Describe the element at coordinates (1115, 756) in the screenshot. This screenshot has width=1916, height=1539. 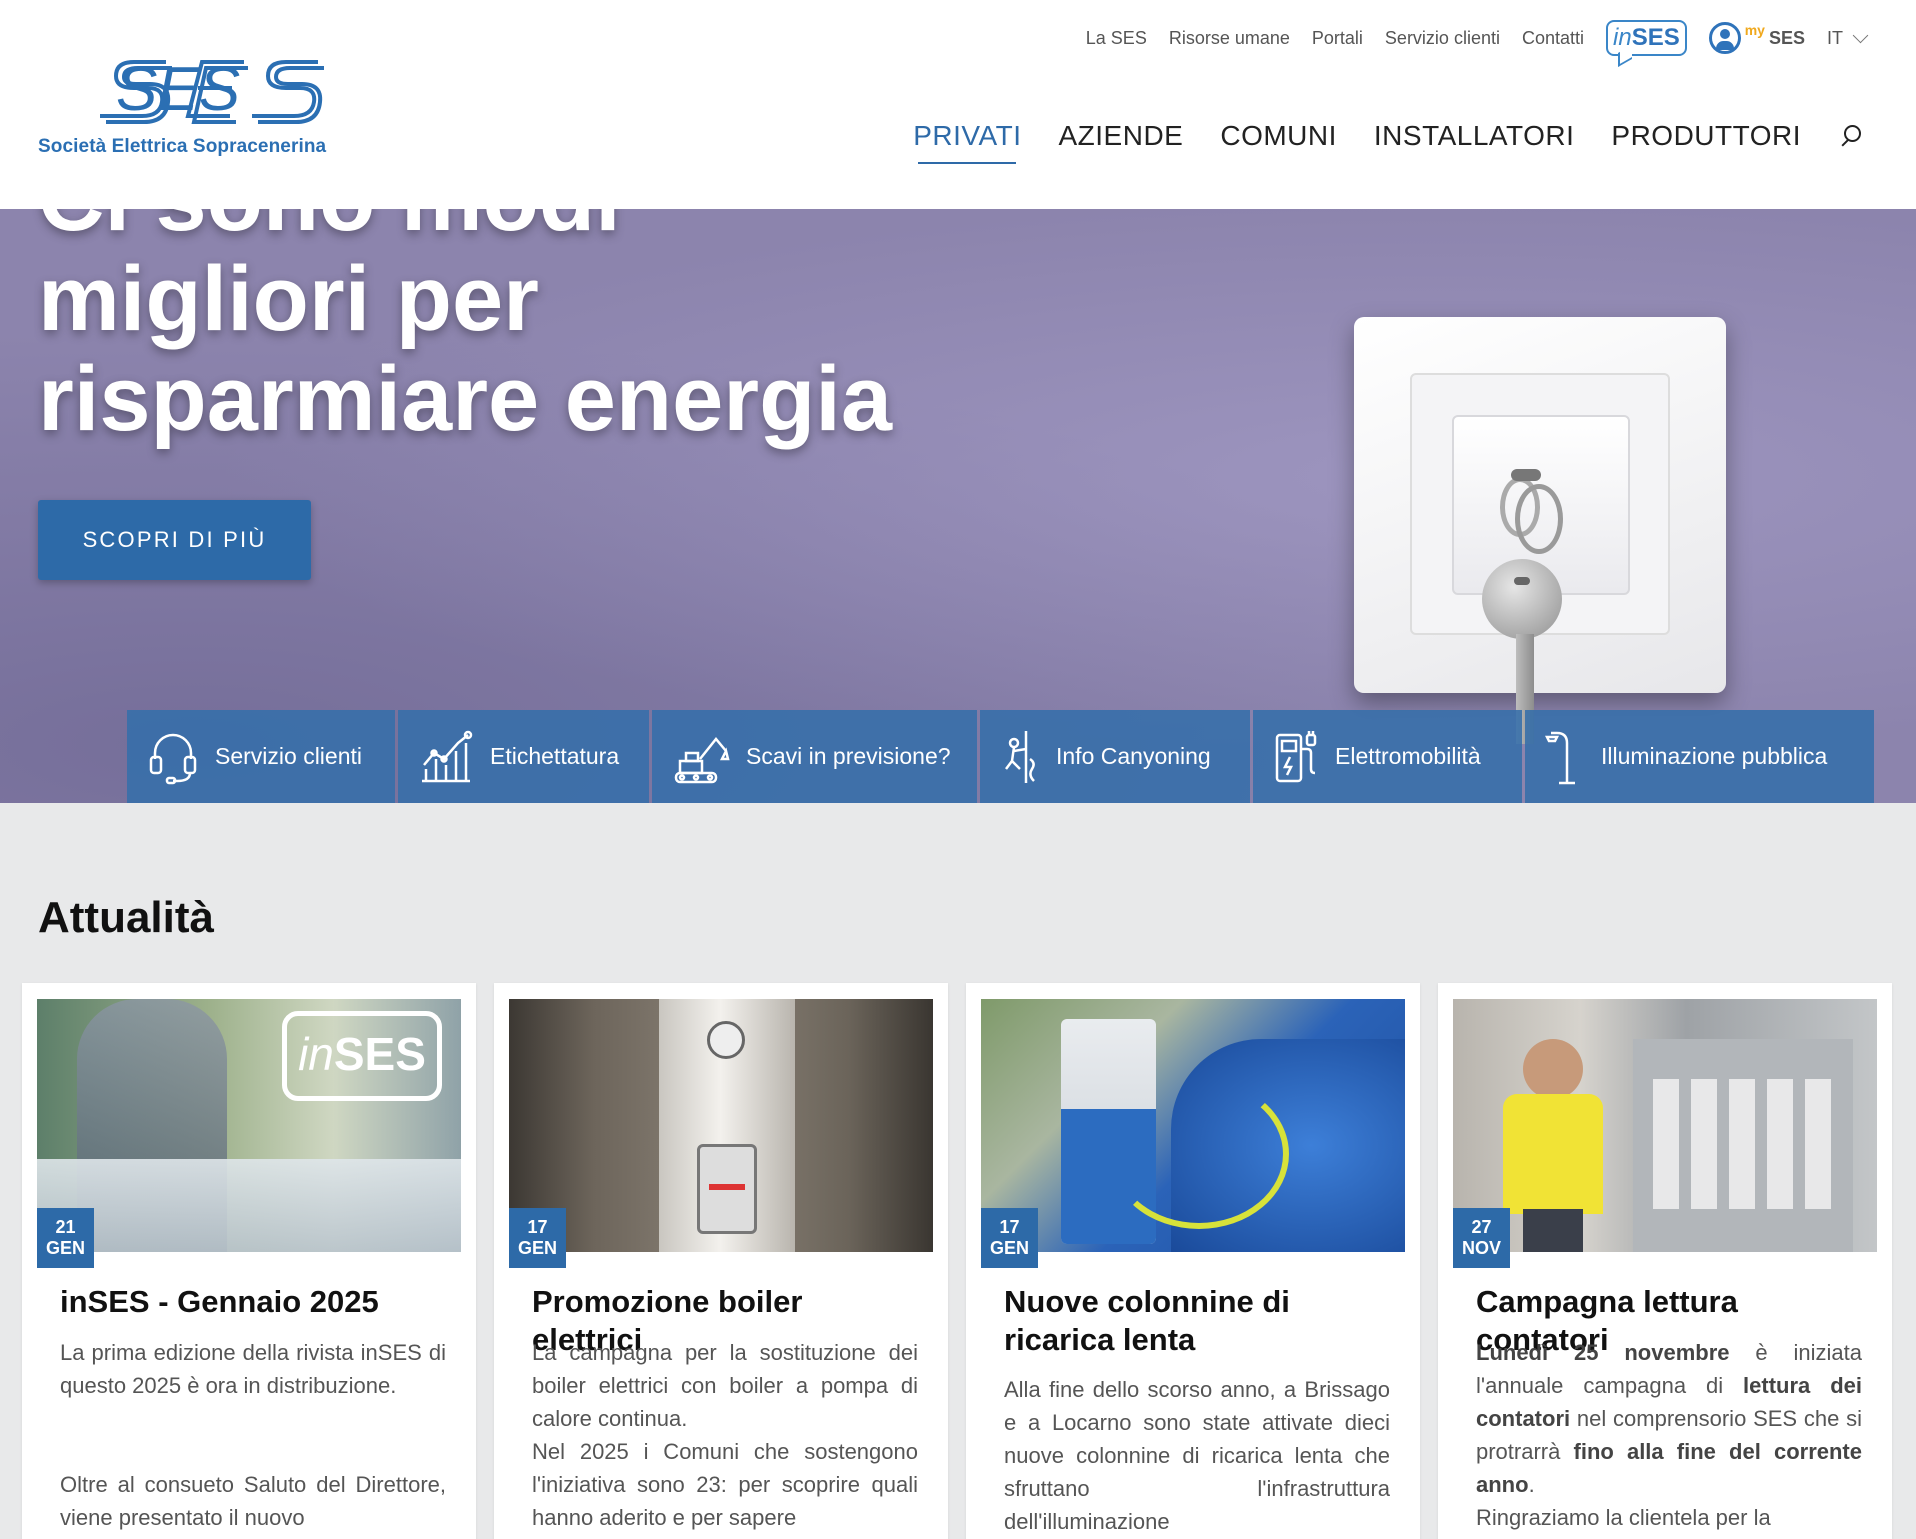
I see `quicklink-canyoning: Info Canyoning` at that location.